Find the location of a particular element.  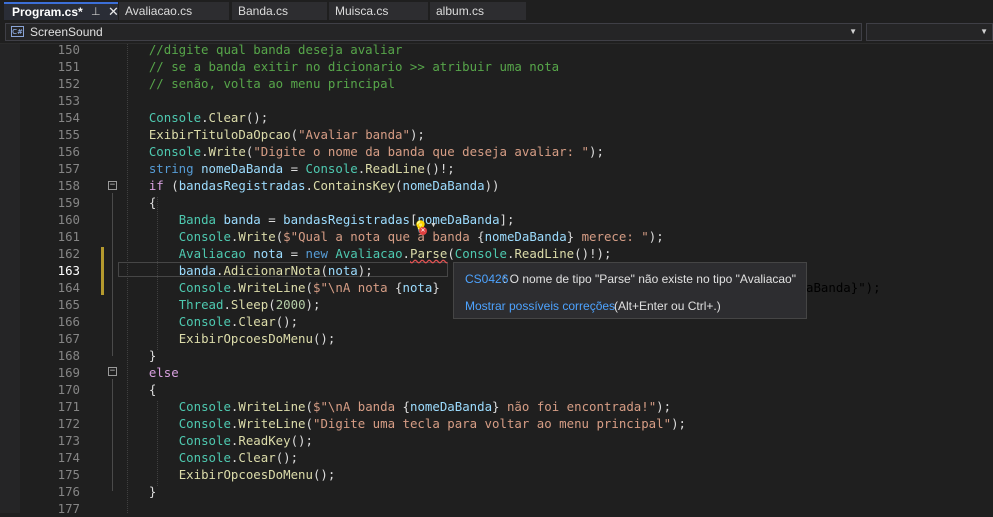

line-number: 163 is located at coordinates (68, 270).